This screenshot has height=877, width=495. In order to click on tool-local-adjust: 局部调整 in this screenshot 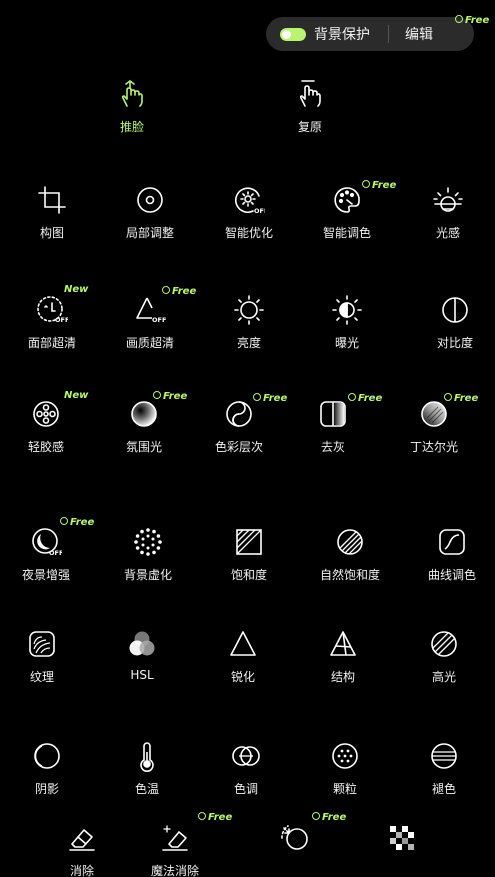, I will do `click(150, 212)`.